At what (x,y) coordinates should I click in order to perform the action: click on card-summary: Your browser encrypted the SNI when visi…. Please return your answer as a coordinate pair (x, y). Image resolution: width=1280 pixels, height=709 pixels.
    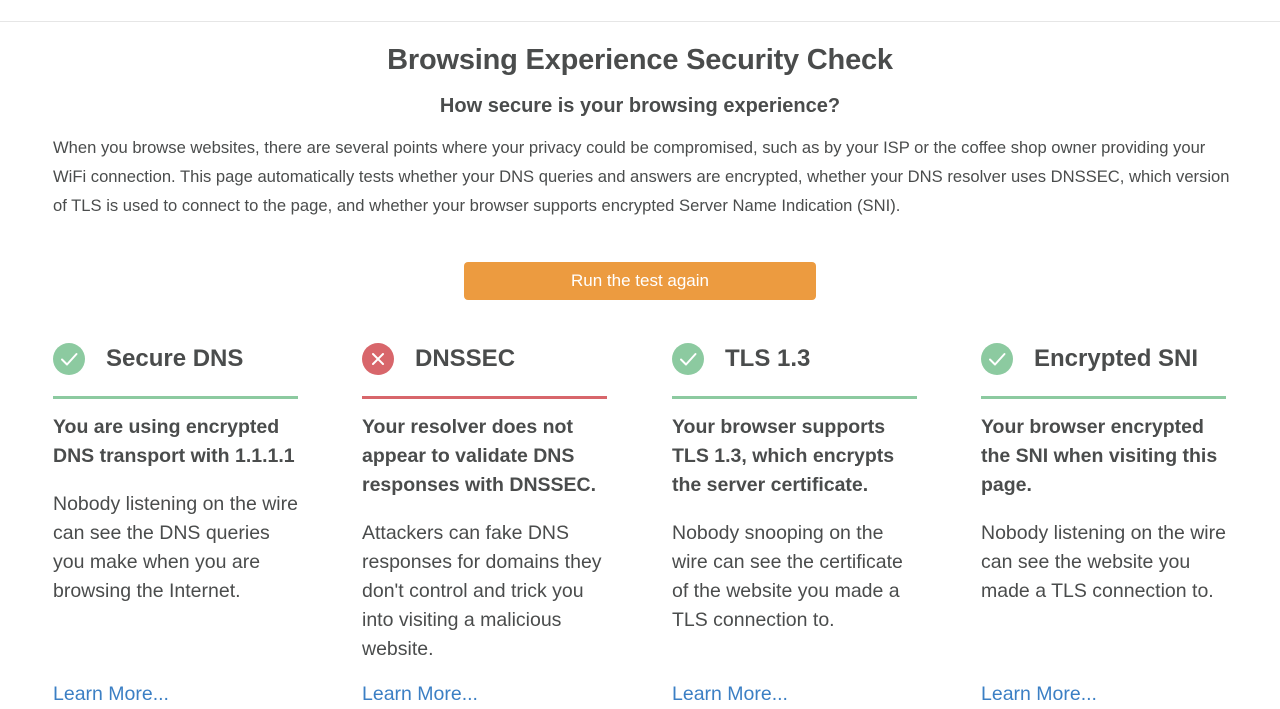
    Looking at the image, I should click on (1099, 456).